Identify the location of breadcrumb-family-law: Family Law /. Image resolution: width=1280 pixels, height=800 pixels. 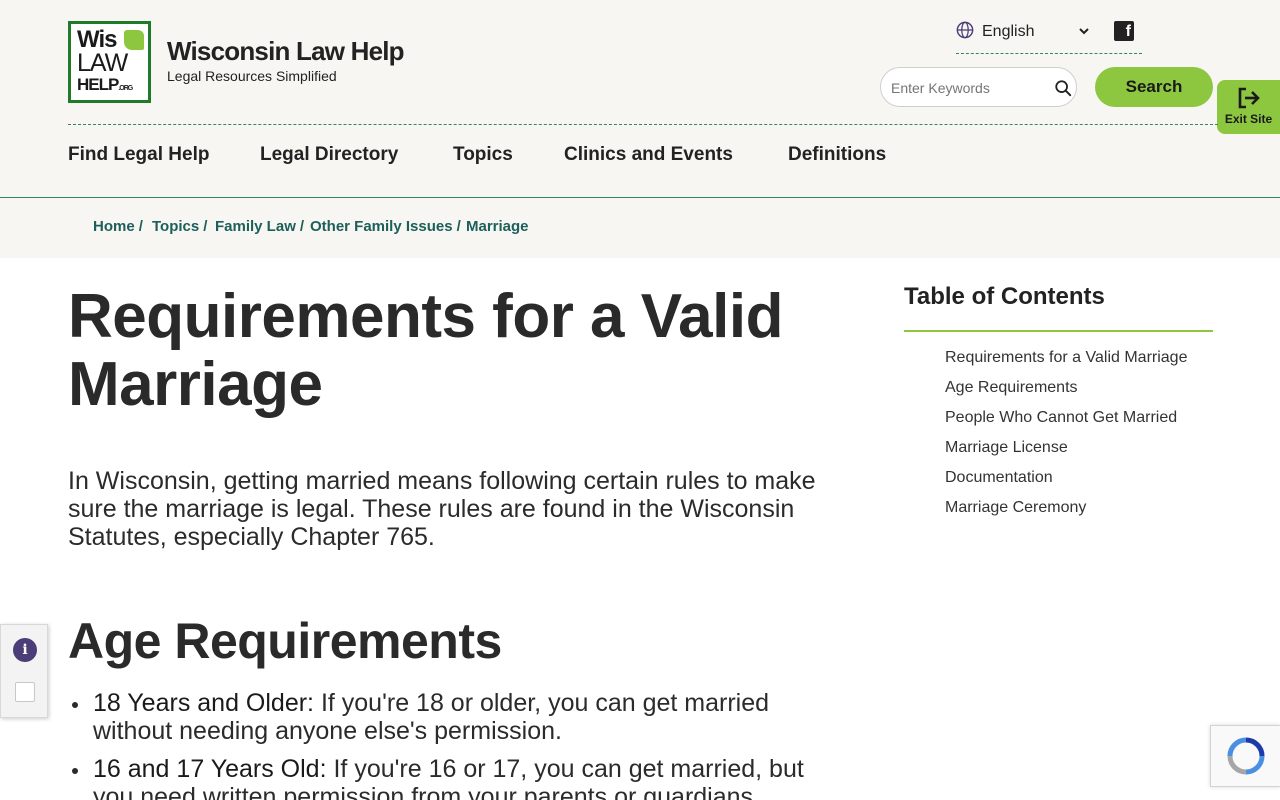
(259, 226).